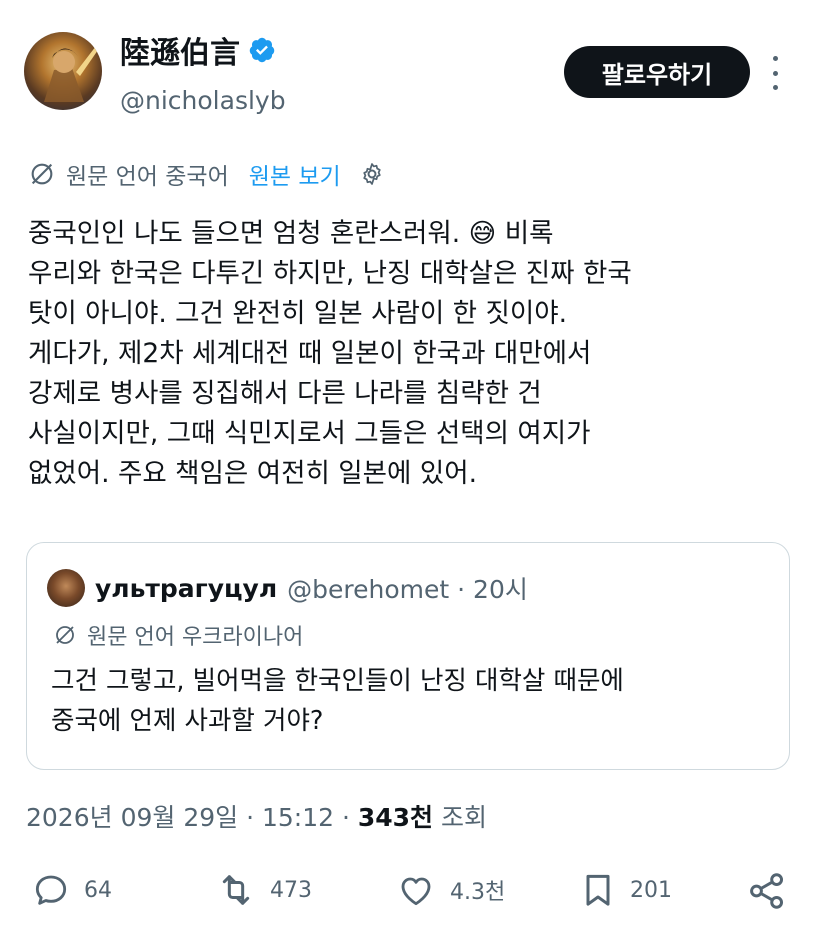 The image size is (816, 939). What do you see at coordinates (51, 890) in the screenshot?
I see `reply-icon` at bounding box center [51, 890].